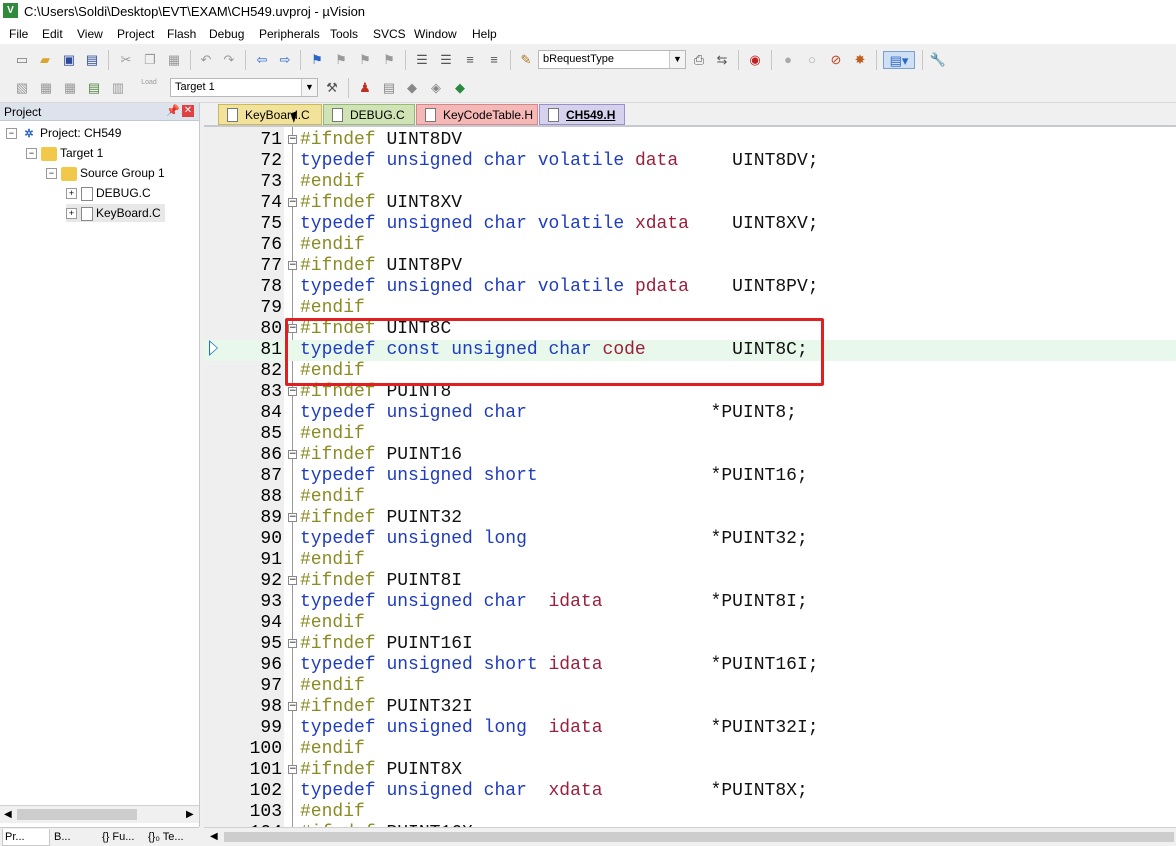 Image resolution: width=1176 pixels, height=846 pixels. I want to click on clear-bookmarks-icon: ⚑, so click(389, 60).